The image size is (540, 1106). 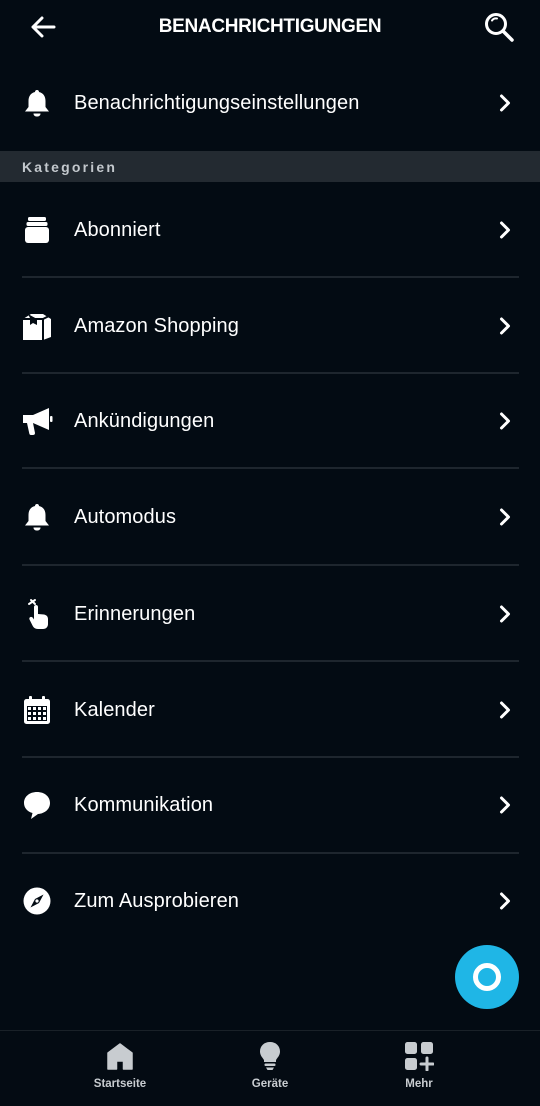 I want to click on category-label: Amazon Shopping, so click(x=156, y=325).